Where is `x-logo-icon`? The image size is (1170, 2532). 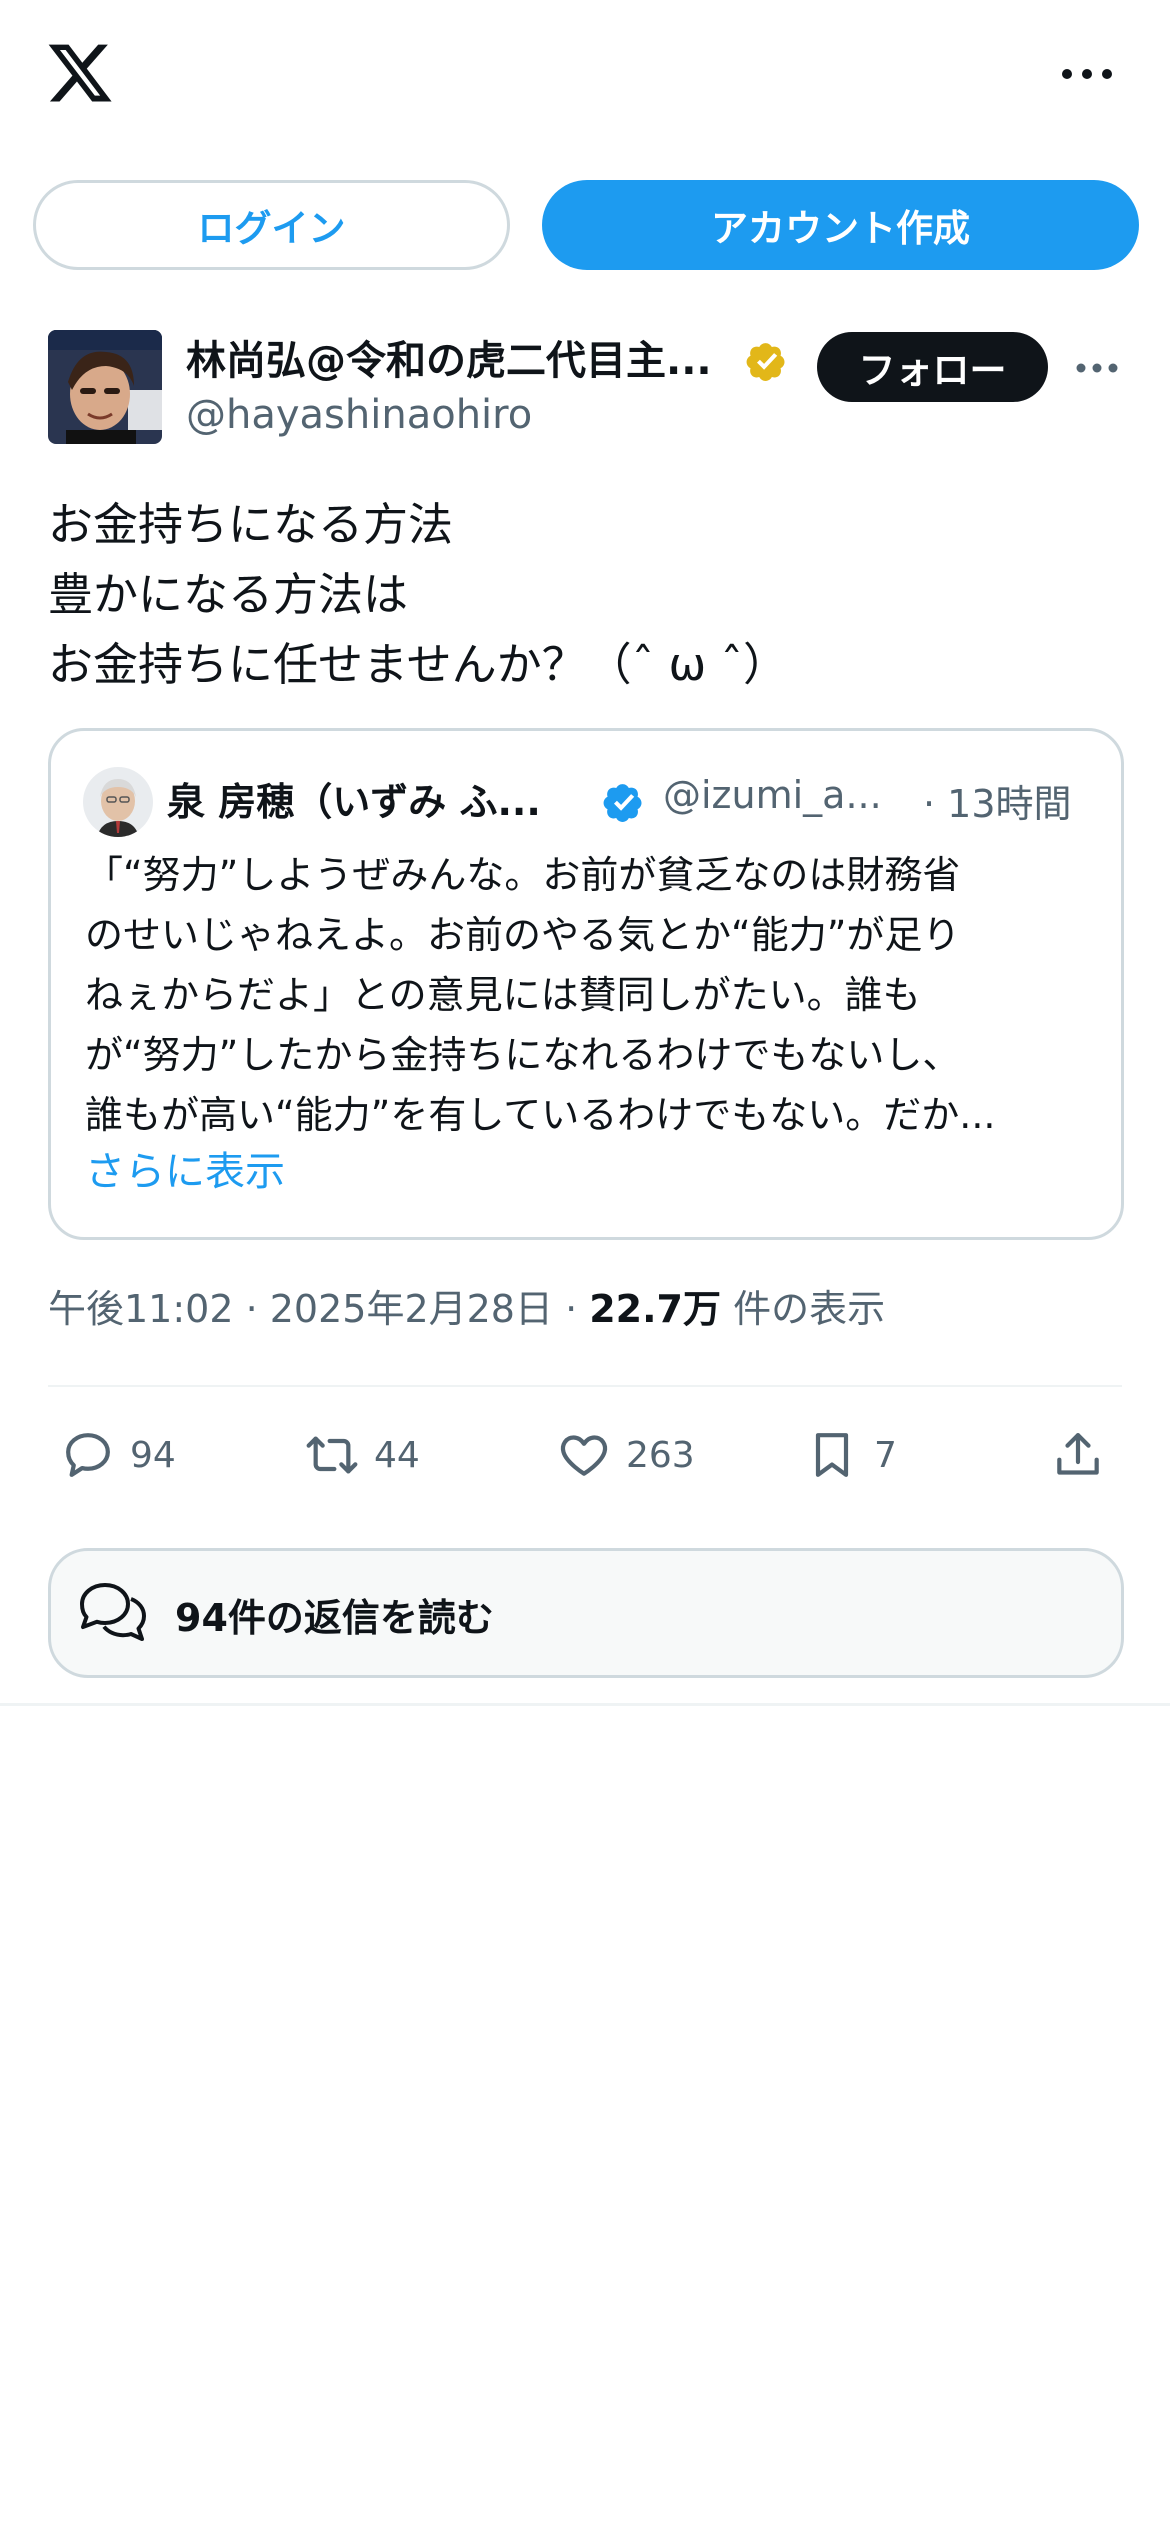
x-logo-icon is located at coordinates (80, 73).